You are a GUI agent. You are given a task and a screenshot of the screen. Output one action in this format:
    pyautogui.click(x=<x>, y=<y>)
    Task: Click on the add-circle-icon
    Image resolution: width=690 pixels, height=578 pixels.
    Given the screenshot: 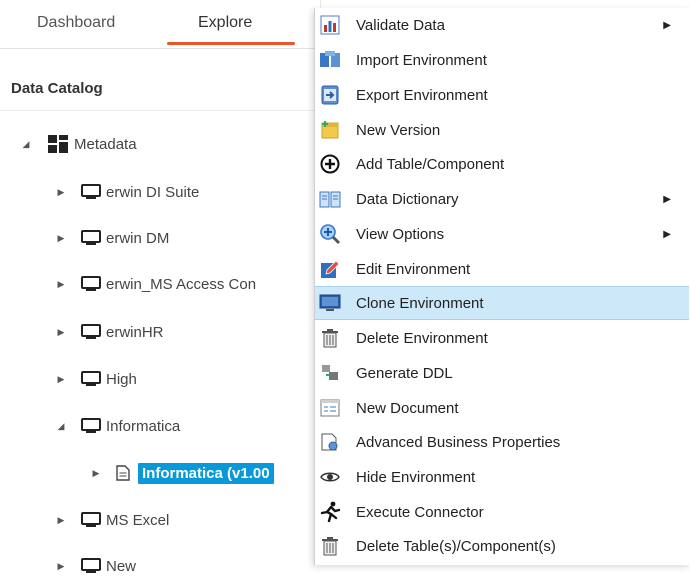 What is the action you would take?
    pyautogui.click(x=330, y=164)
    